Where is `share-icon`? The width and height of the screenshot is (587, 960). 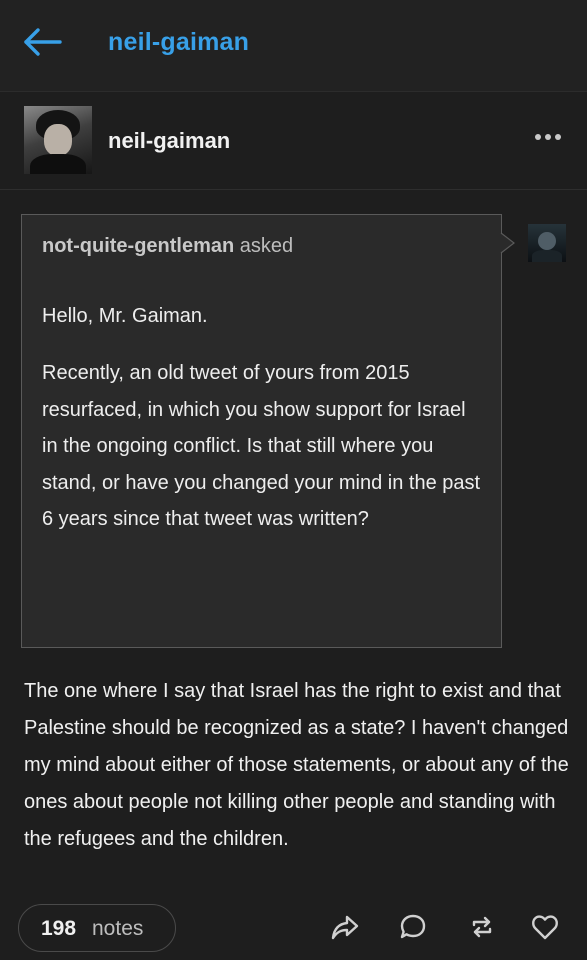 share-icon is located at coordinates (345, 927).